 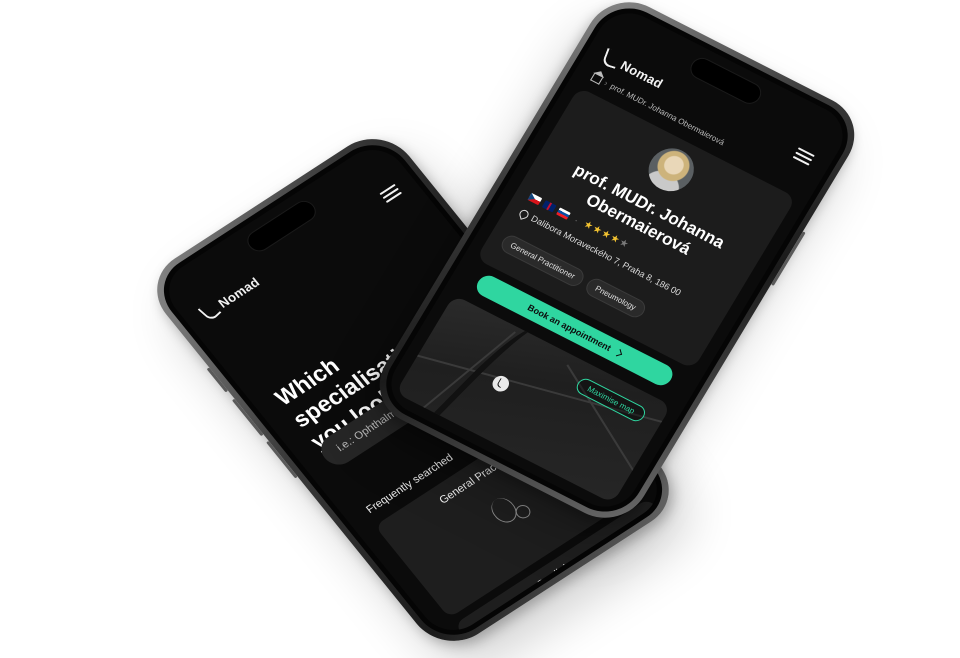 What do you see at coordinates (671, 169) in the screenshot?
I see `doctor-avatar` at bounding box center [671, 169].